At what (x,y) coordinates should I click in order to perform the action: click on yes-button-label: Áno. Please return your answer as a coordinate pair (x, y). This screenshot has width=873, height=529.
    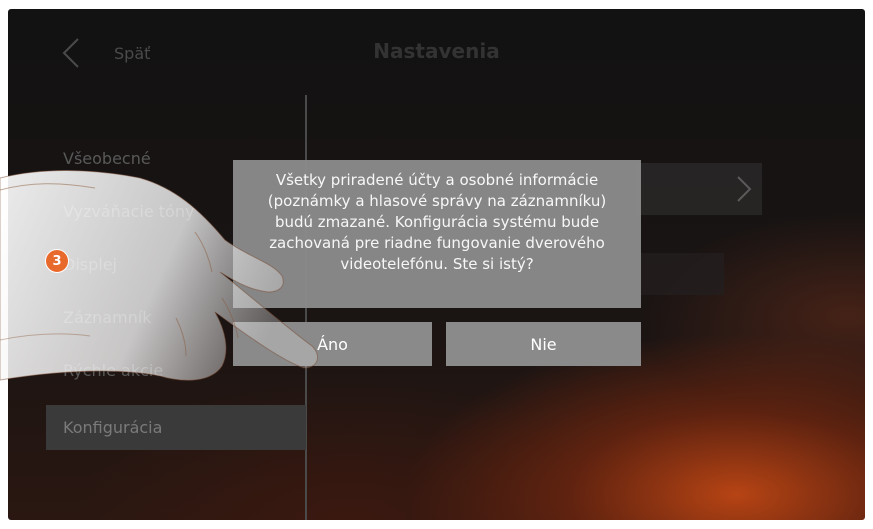
    Looking at the image, I should click on (332, 344).